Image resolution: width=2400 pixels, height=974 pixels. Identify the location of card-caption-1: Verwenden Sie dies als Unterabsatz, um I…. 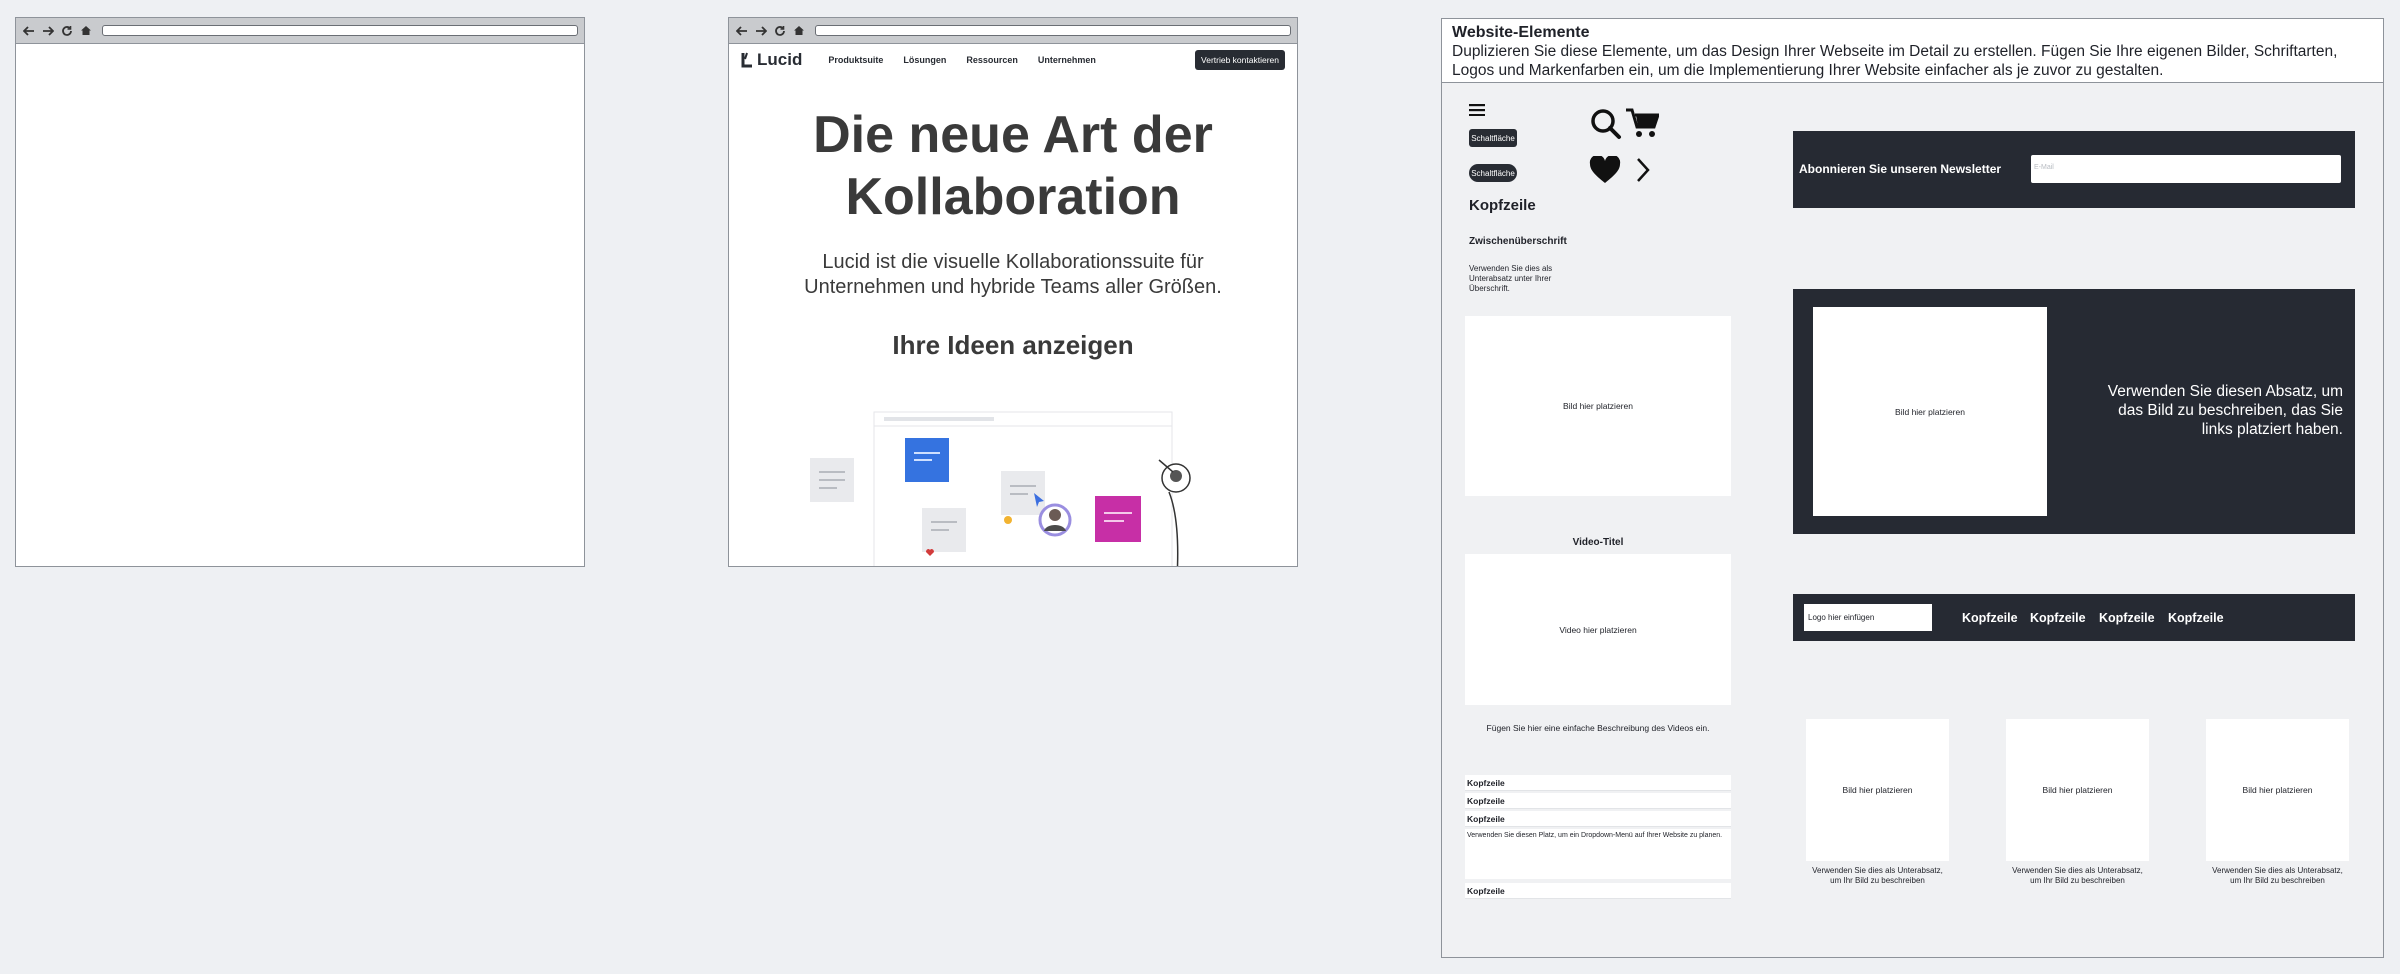
(1877, 875).